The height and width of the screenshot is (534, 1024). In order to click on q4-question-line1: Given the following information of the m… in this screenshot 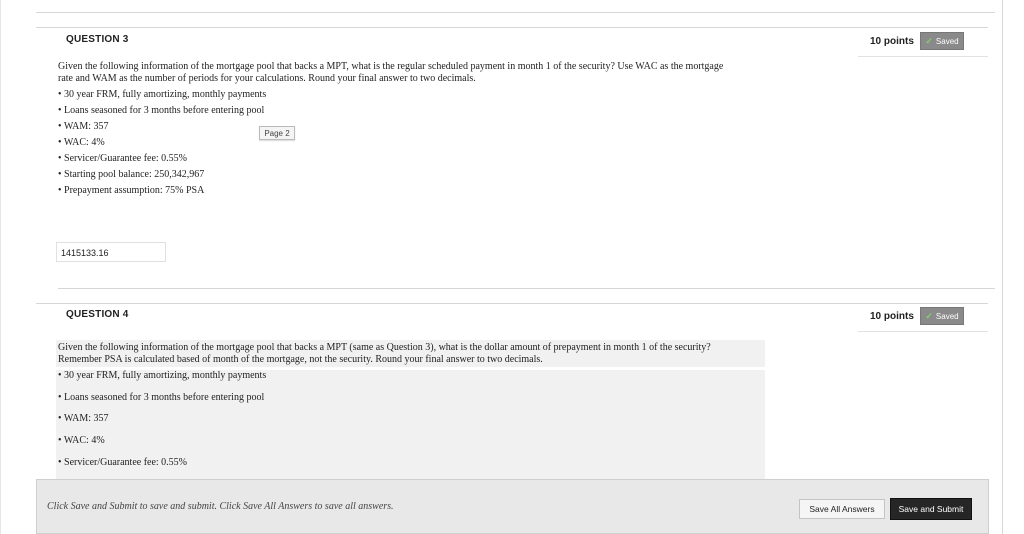, I will do `click(384, 347)`.